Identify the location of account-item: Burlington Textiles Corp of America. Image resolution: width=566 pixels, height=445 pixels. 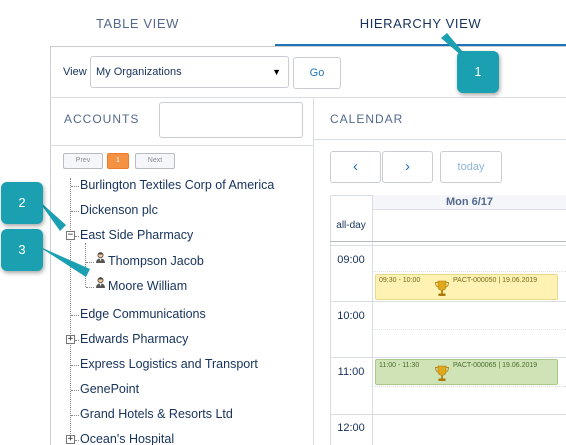
(177, 185).